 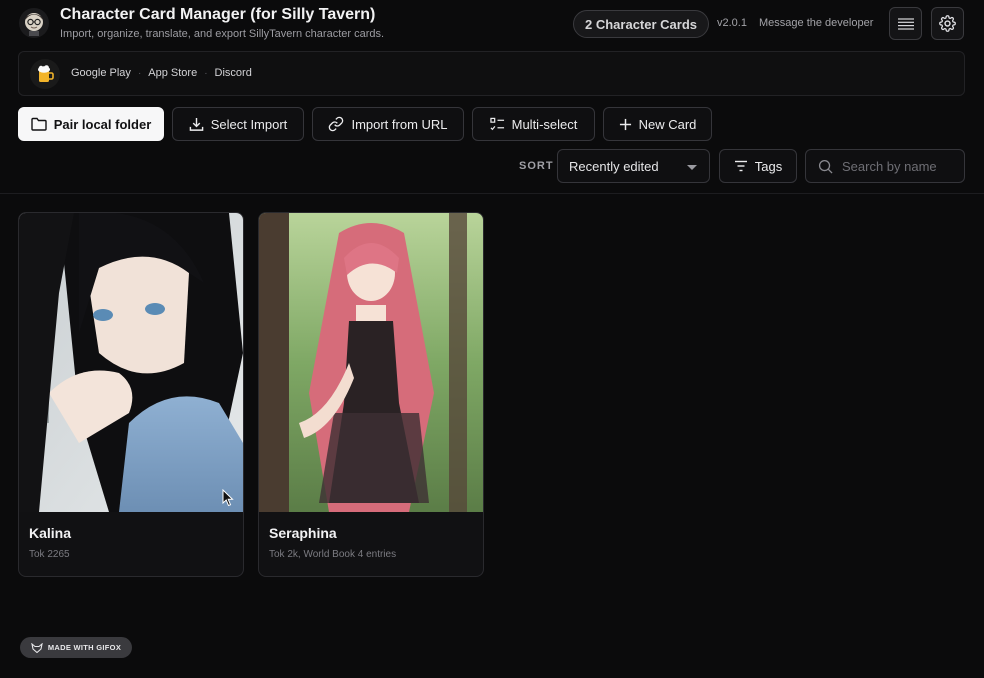 What do you see at coordinates (740, 166) in the screenshot?
I see `filter-icon` at bounding box center [740, 166].